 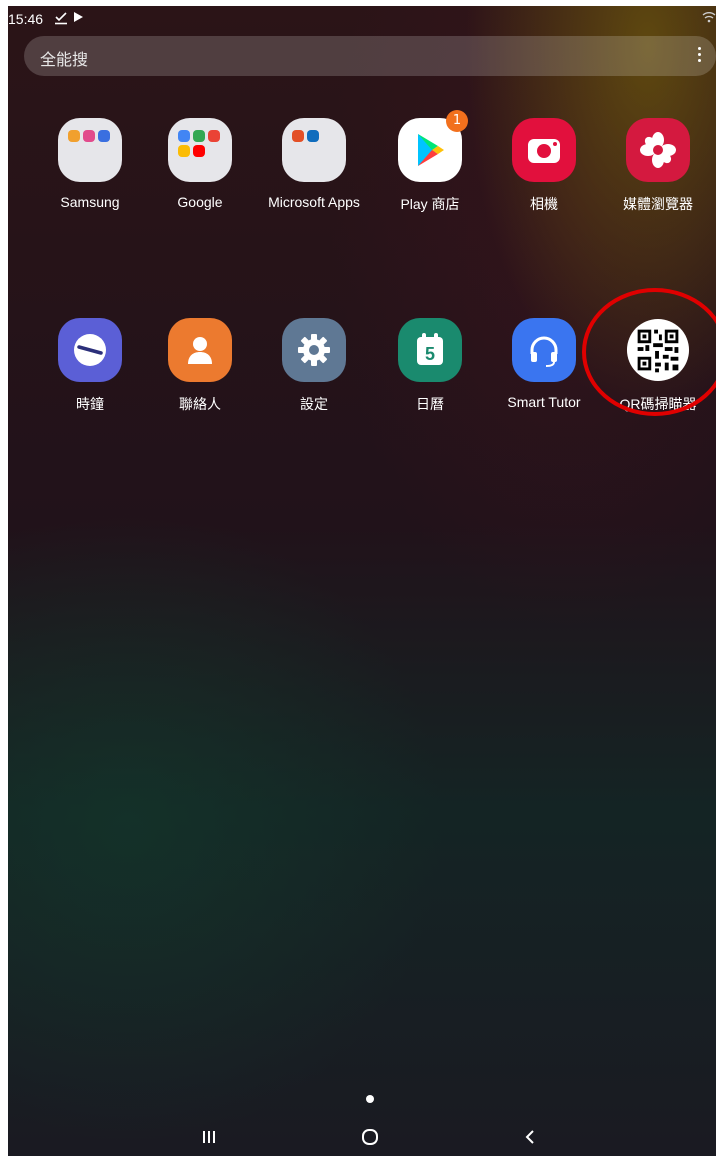 What do you see at coordinates (90, 350) in the screenshot?
I see `clock-icon` at bounding box center [90, 350].